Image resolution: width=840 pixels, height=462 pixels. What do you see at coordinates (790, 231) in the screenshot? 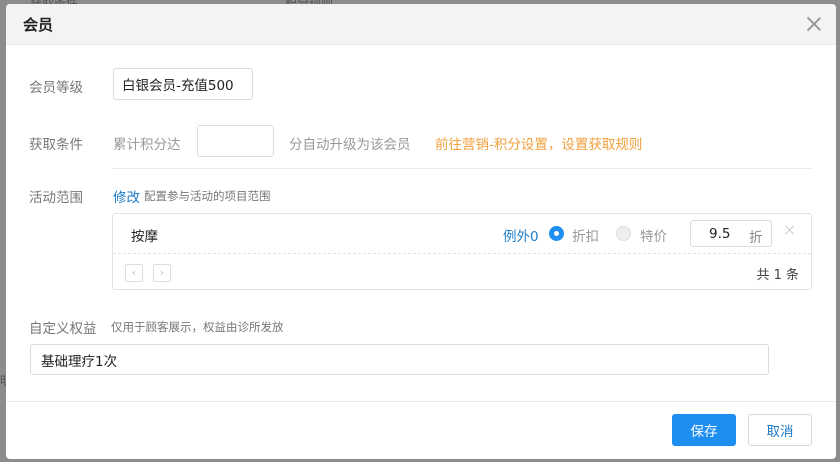
I see `remove-icon` at bounding box center [790, 231].